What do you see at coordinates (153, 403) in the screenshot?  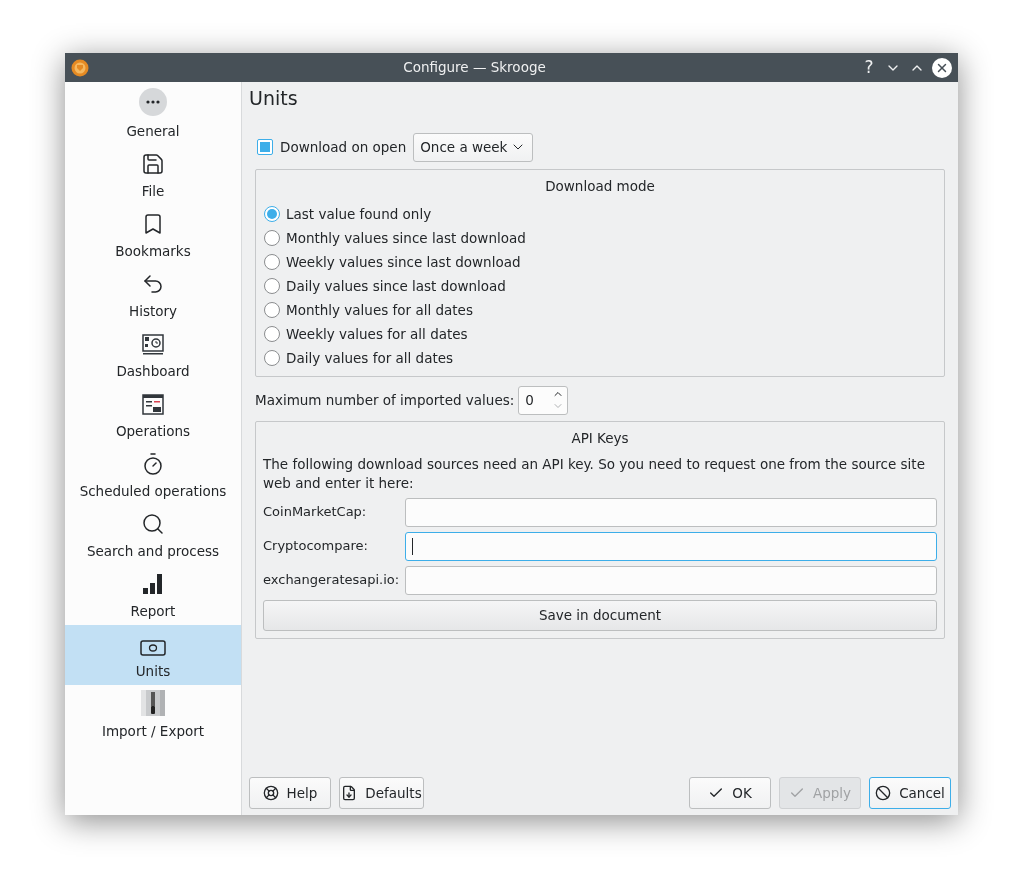 I see `calendar-icon` at bounding box center [153, 403].